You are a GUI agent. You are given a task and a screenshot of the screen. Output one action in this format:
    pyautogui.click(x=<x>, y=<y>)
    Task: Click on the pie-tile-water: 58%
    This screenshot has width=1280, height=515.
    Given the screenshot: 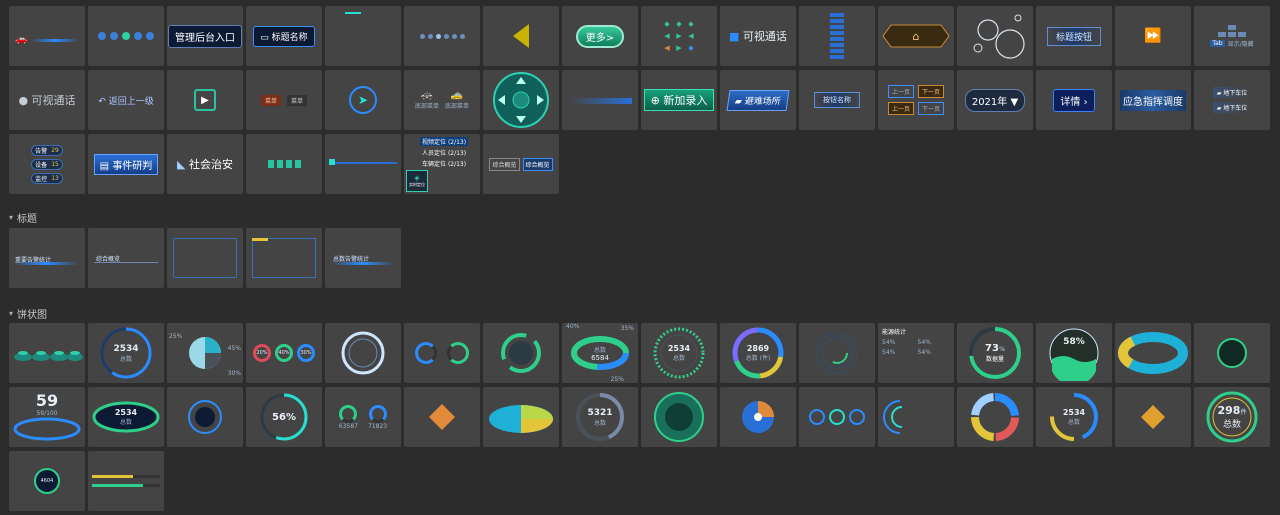 What is the action you would take?
    pyautogui.click(x=1074, y=353)
    